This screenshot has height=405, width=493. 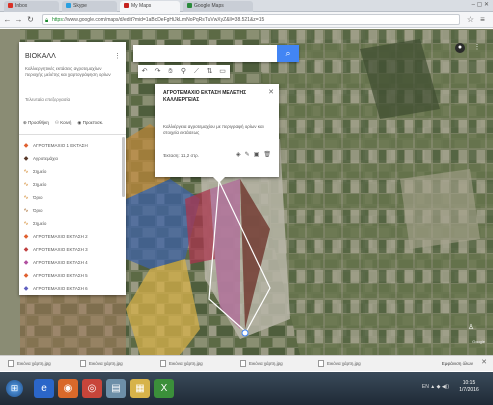 I want to click on panel-scrollbar, so click(x=123, y=167).